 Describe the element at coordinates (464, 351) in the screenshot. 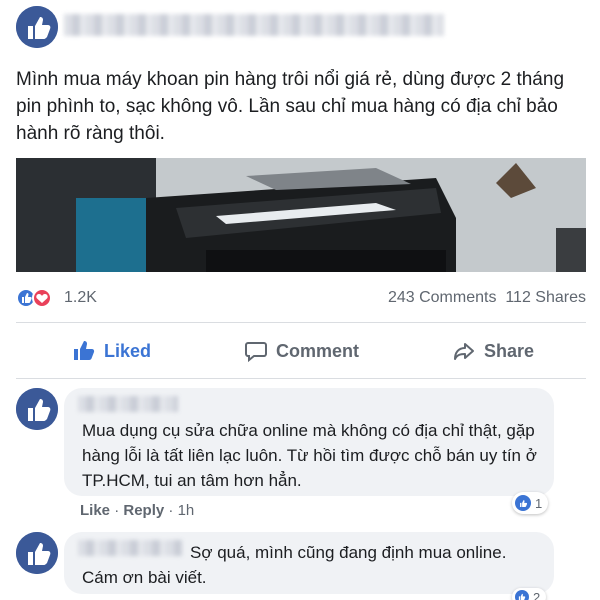

I see `share-icon` at that location.